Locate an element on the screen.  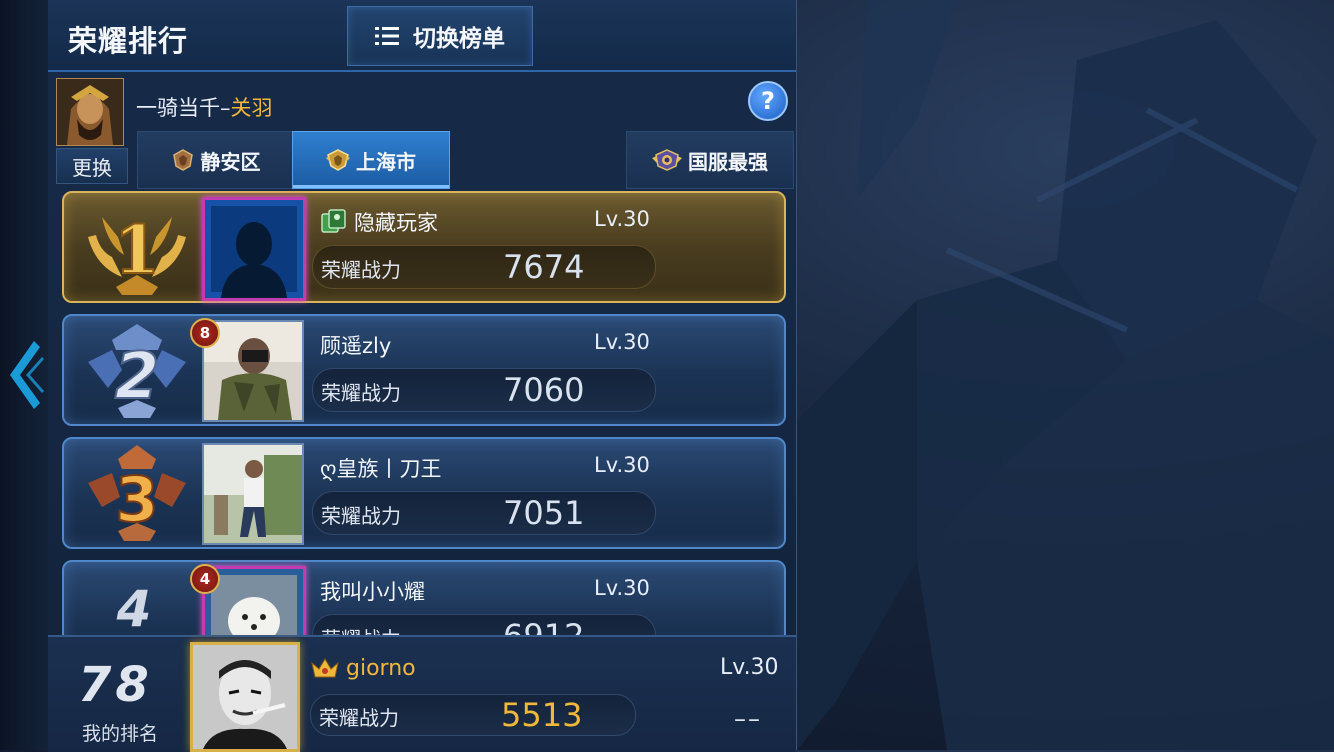
my-rank-bar: 78 我的排名 giorno Lv.30 荣耀战力 5513 –– is located at coordinates (422, 693).